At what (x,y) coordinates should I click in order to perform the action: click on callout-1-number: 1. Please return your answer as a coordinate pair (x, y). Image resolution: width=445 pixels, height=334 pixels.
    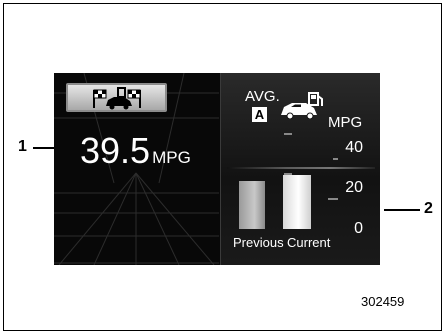
    Looking at the image, I should click on (22, 146).